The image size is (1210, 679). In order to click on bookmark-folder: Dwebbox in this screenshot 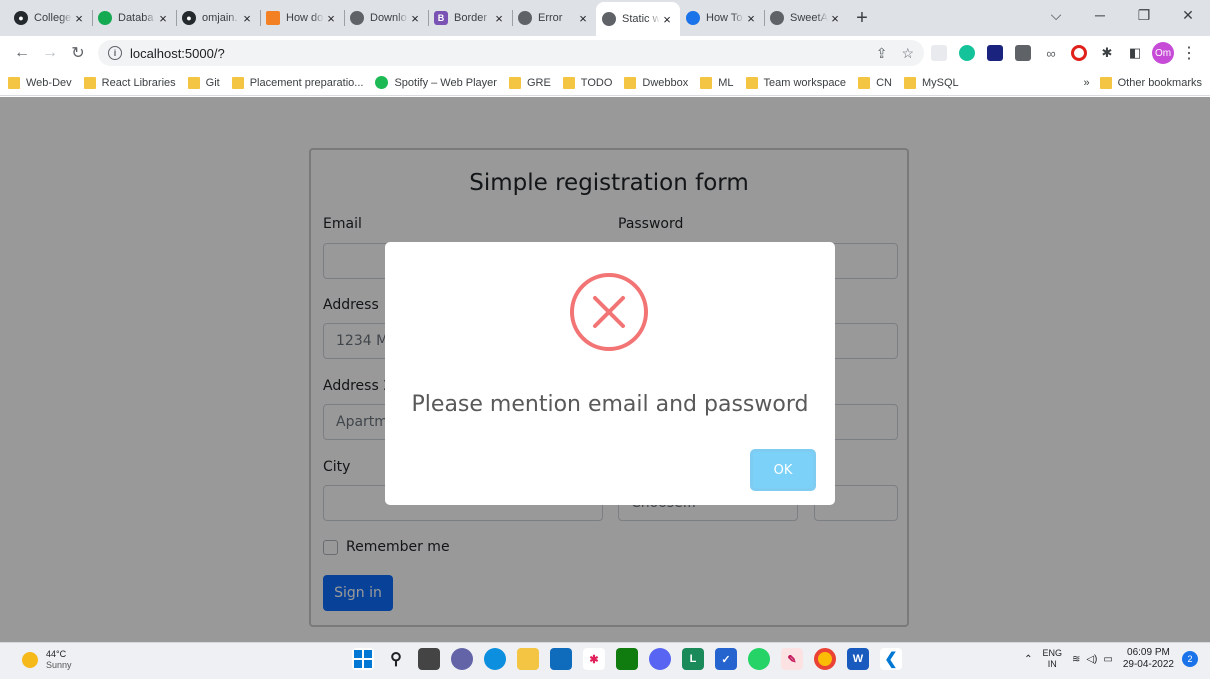, I will do `click(656, 82)`.